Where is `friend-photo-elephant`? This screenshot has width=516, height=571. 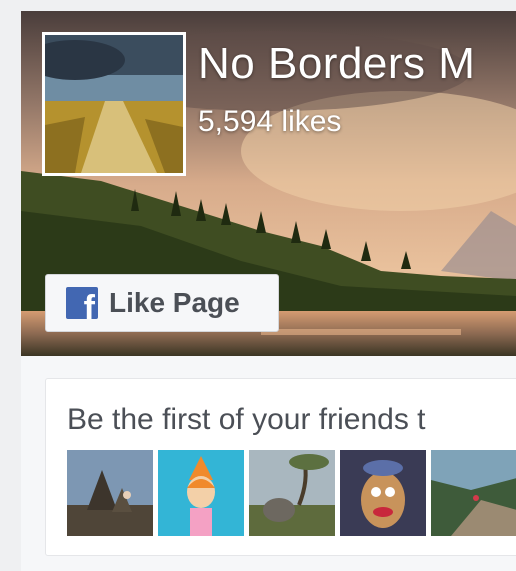 friend-photo-elephant is located at coordinates (292, 493).